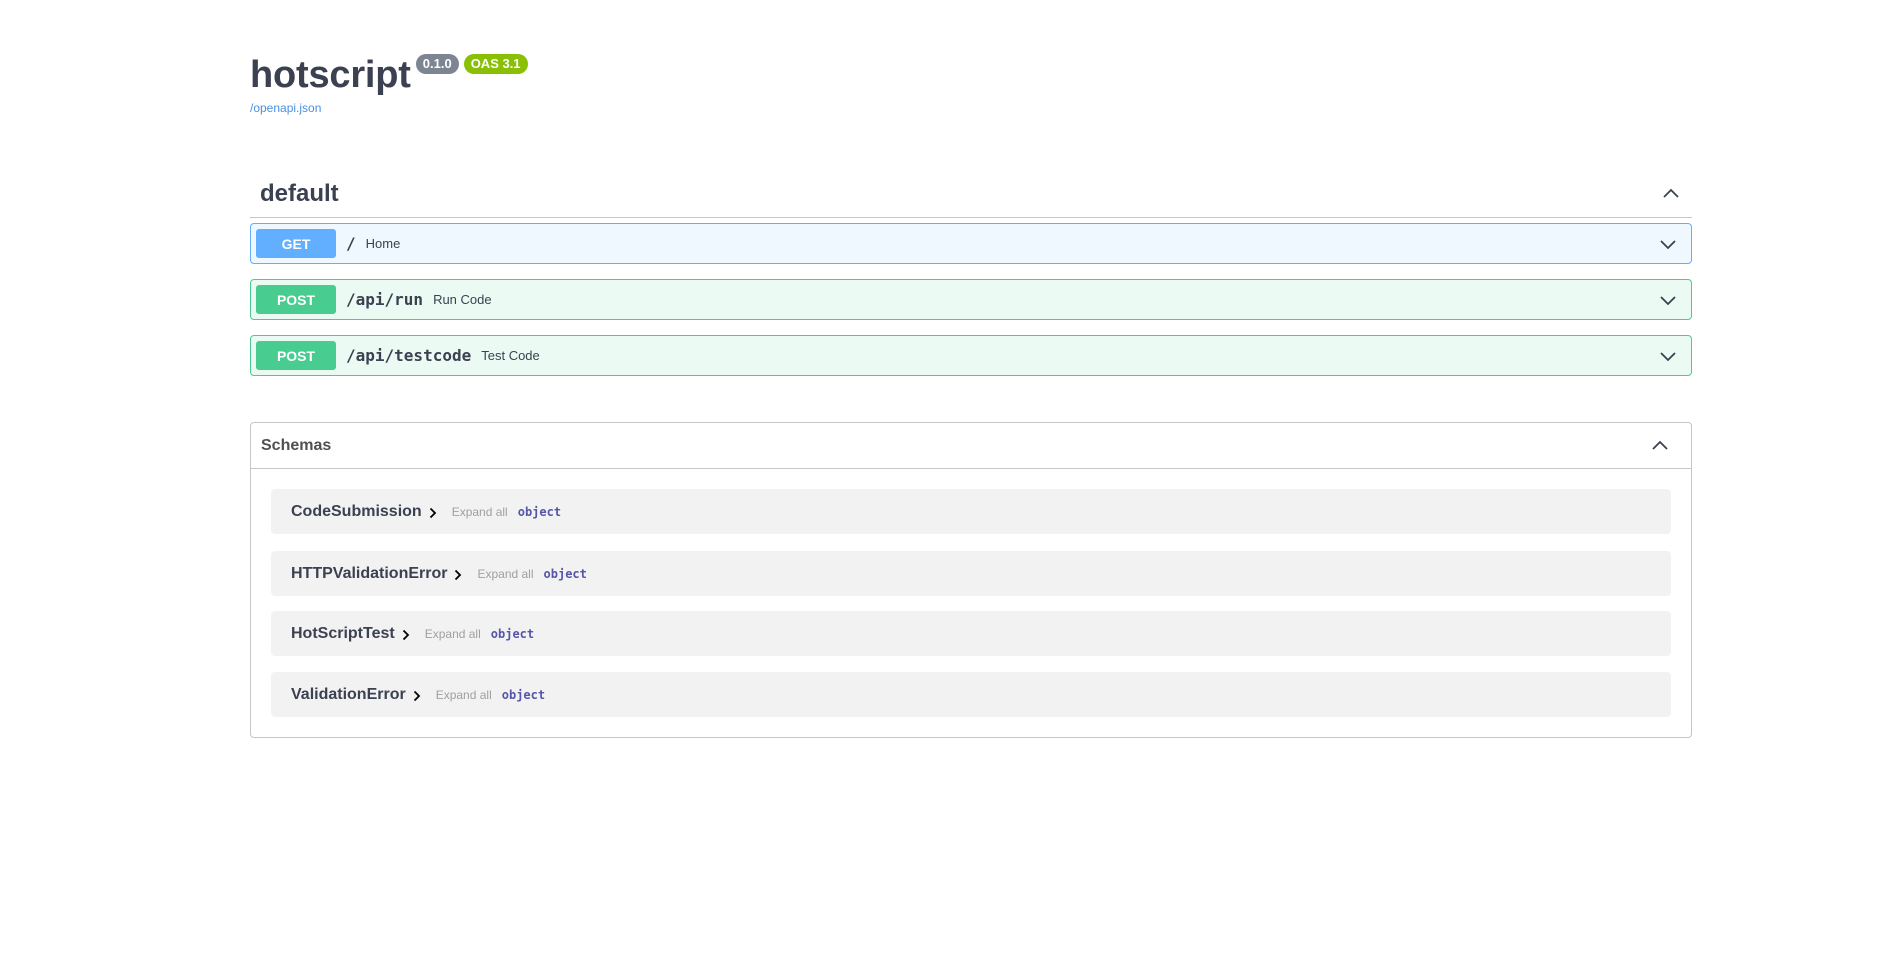 The image size is (1901, 955). I want to click on badges: 0.1.0 OAS 3.1, so click(471, 64).